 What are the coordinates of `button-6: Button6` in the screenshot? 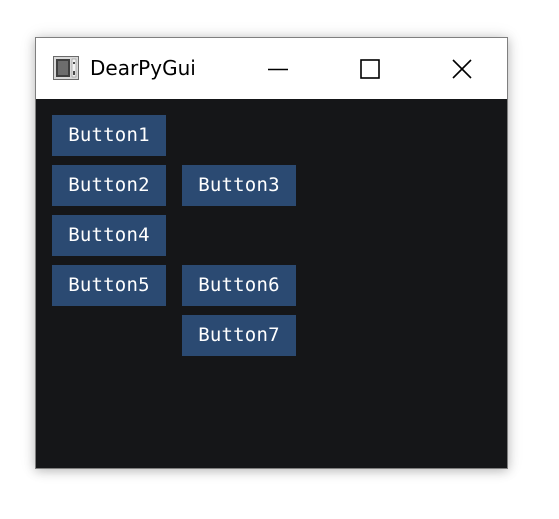 It's located at (239, 285).